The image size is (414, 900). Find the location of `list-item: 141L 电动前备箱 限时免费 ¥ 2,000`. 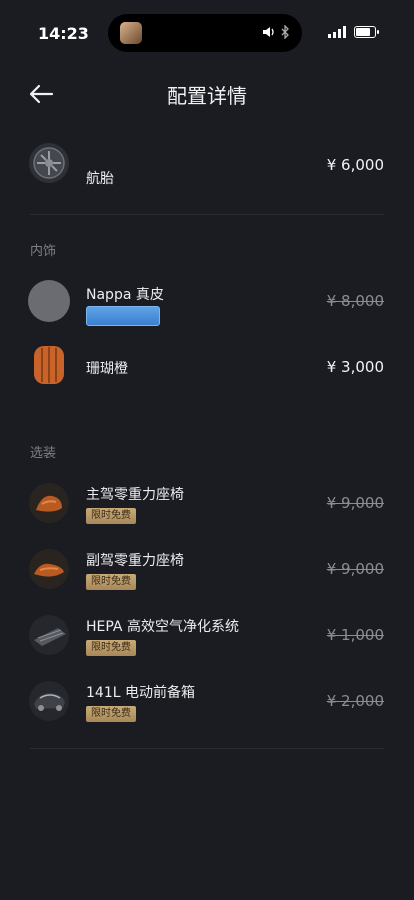

list-item: 141L 电动前备箱 限时免费 ¥ 2,000 is located at coordinates (207, 708).